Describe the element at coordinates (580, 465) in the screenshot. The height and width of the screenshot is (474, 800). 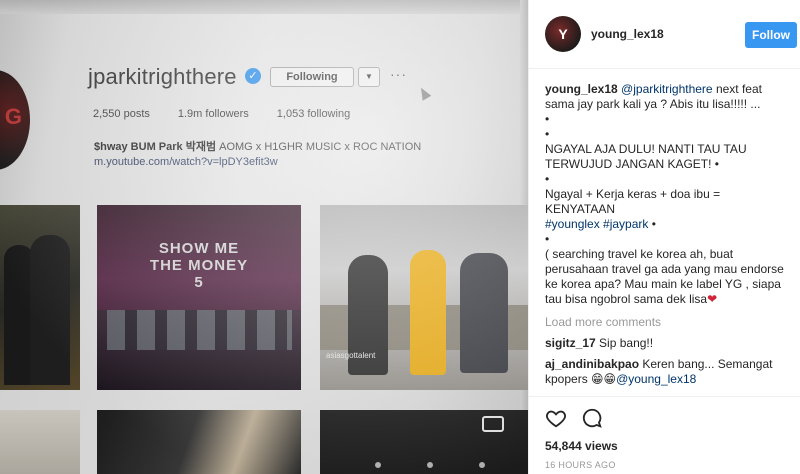
I see `timestamp: 16 HOURS AGO` at that location.